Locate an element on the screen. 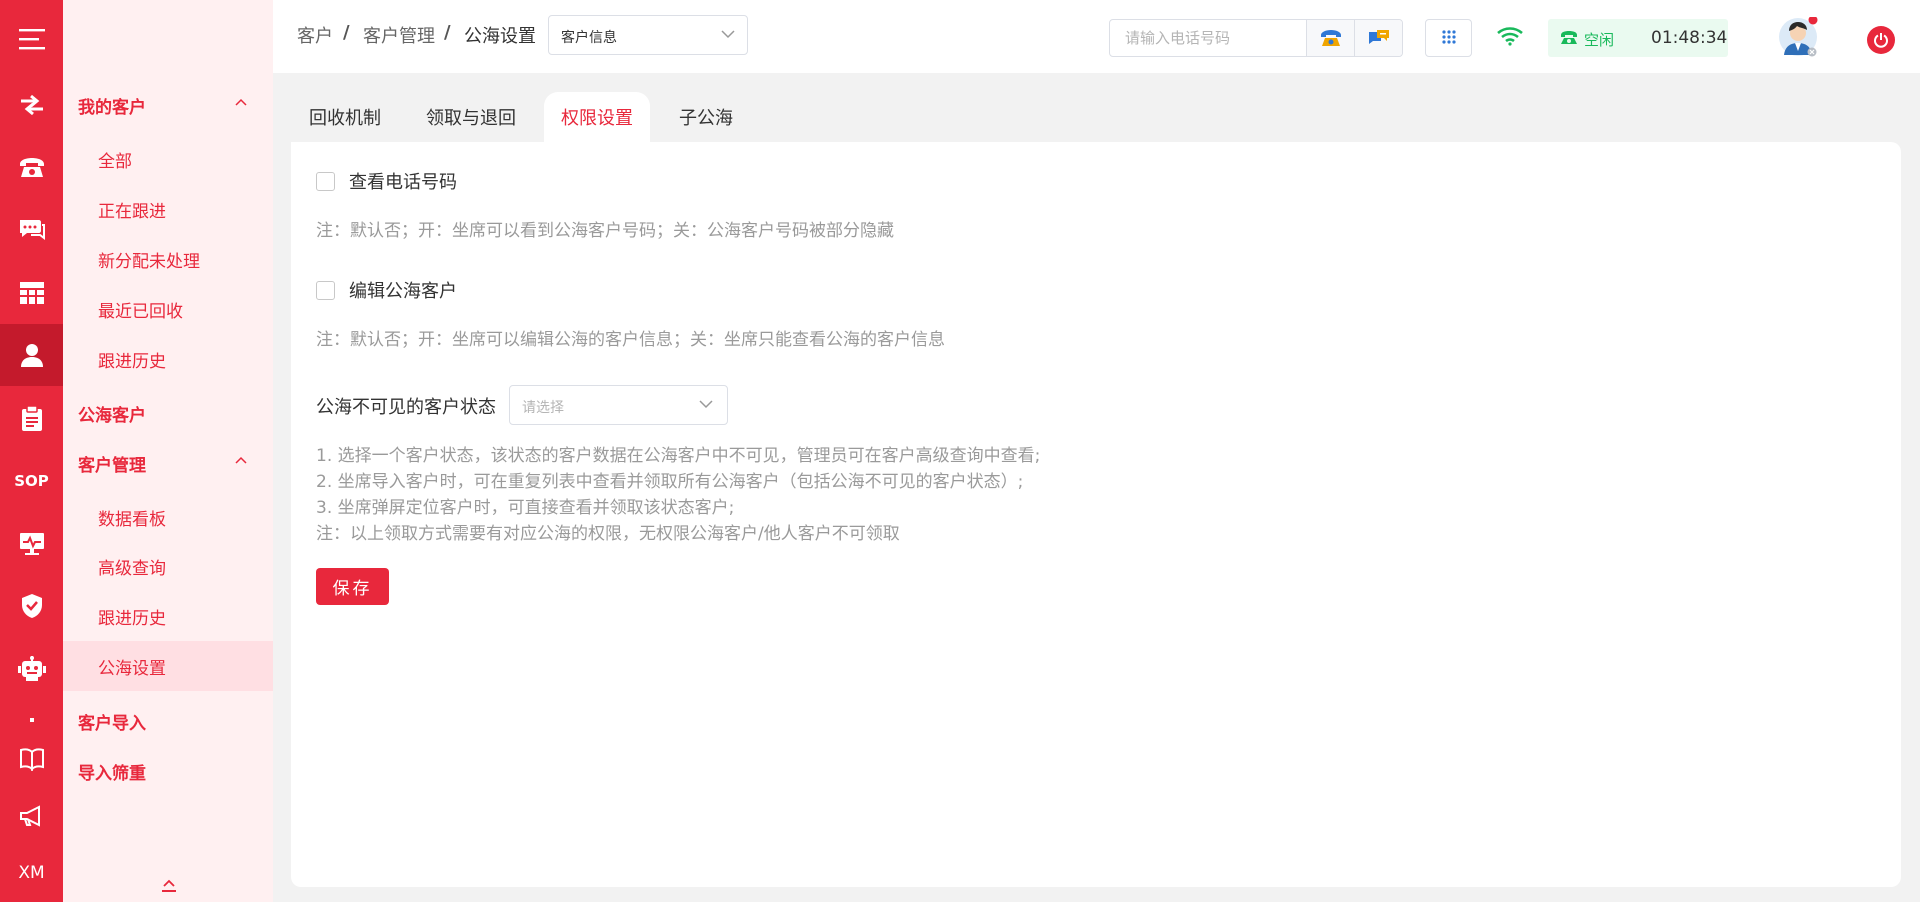  menu-group-label: 公海客户 is located at coordinates (112, 415).